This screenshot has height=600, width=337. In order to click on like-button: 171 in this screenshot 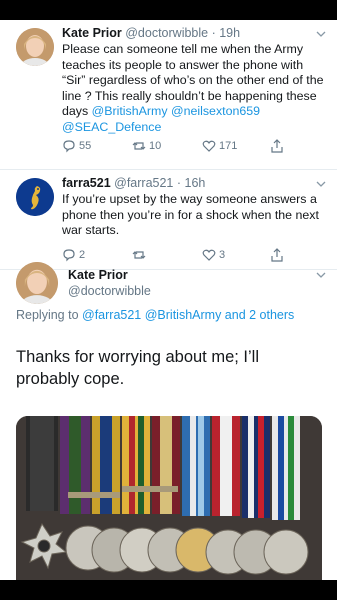, I will do `click(219, 146)`.